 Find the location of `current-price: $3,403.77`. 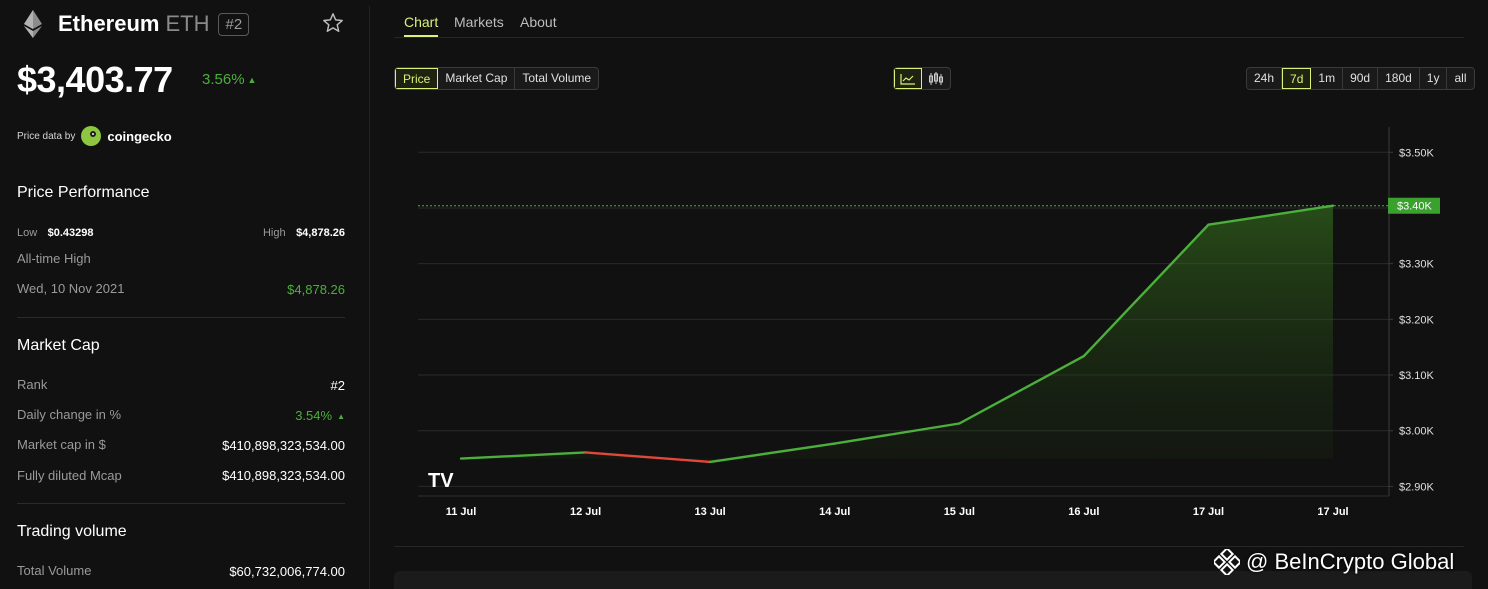

current-price: $3,403.77 is located at coordinates (95, 79).